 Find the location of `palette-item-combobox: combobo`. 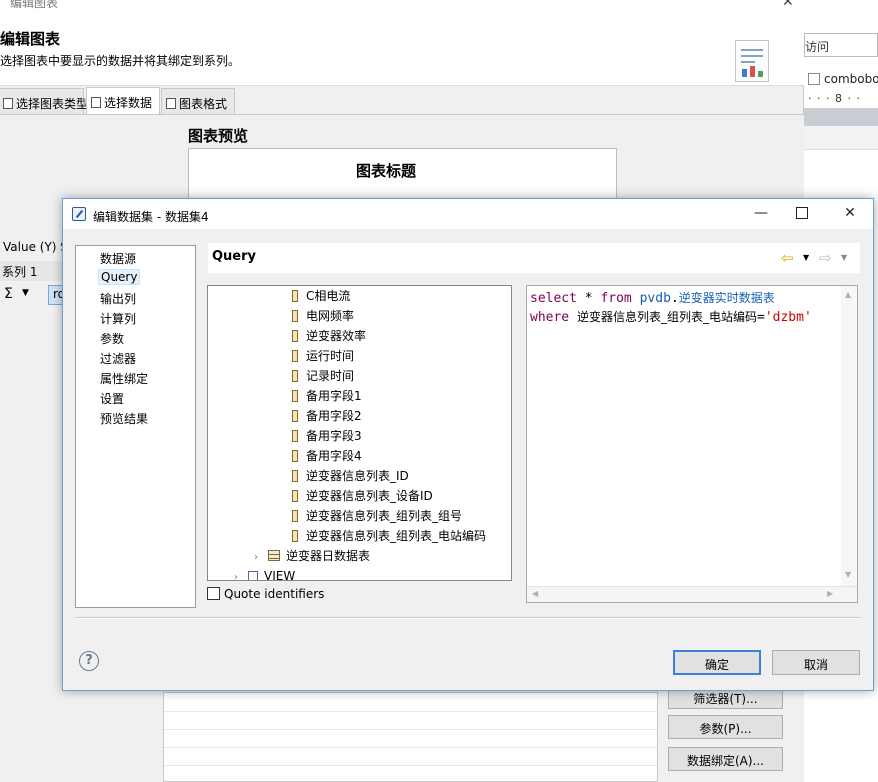

palette-item-combobox: combobo is located at coordinates (843, 79).